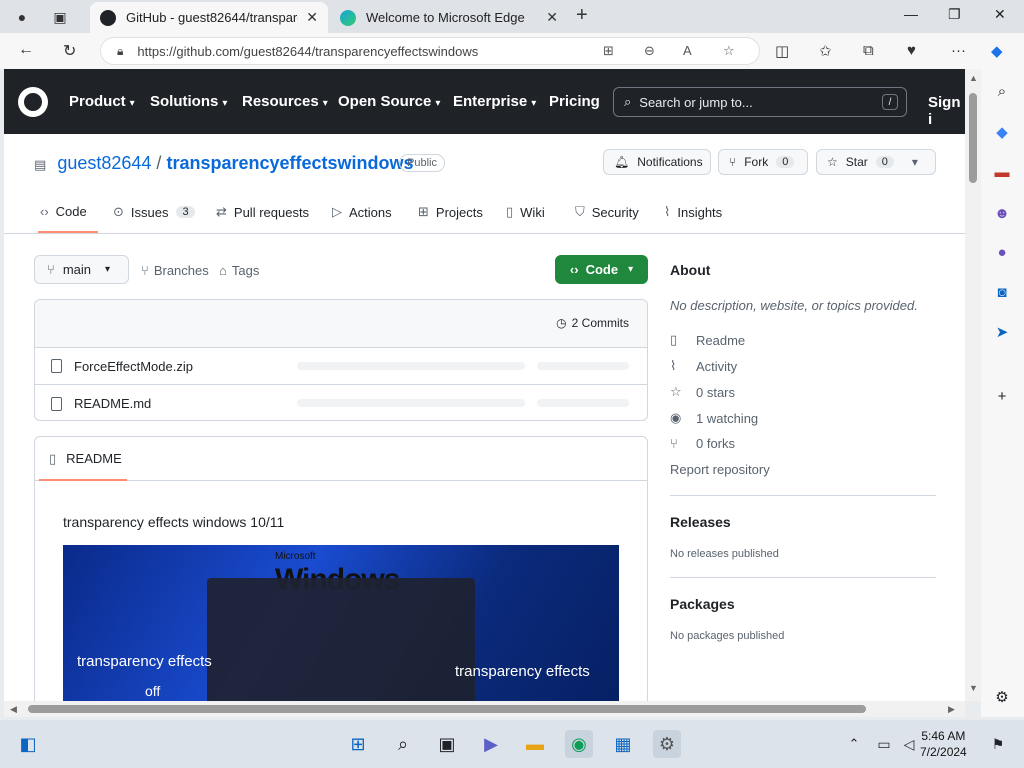 The height and width of the screenshot is (768, 1024). What do you see at coordinates (289, 163) in the screenshot?
I see `repo-name-link: transparencyeffectswindows` at bounding box center [289, 163].